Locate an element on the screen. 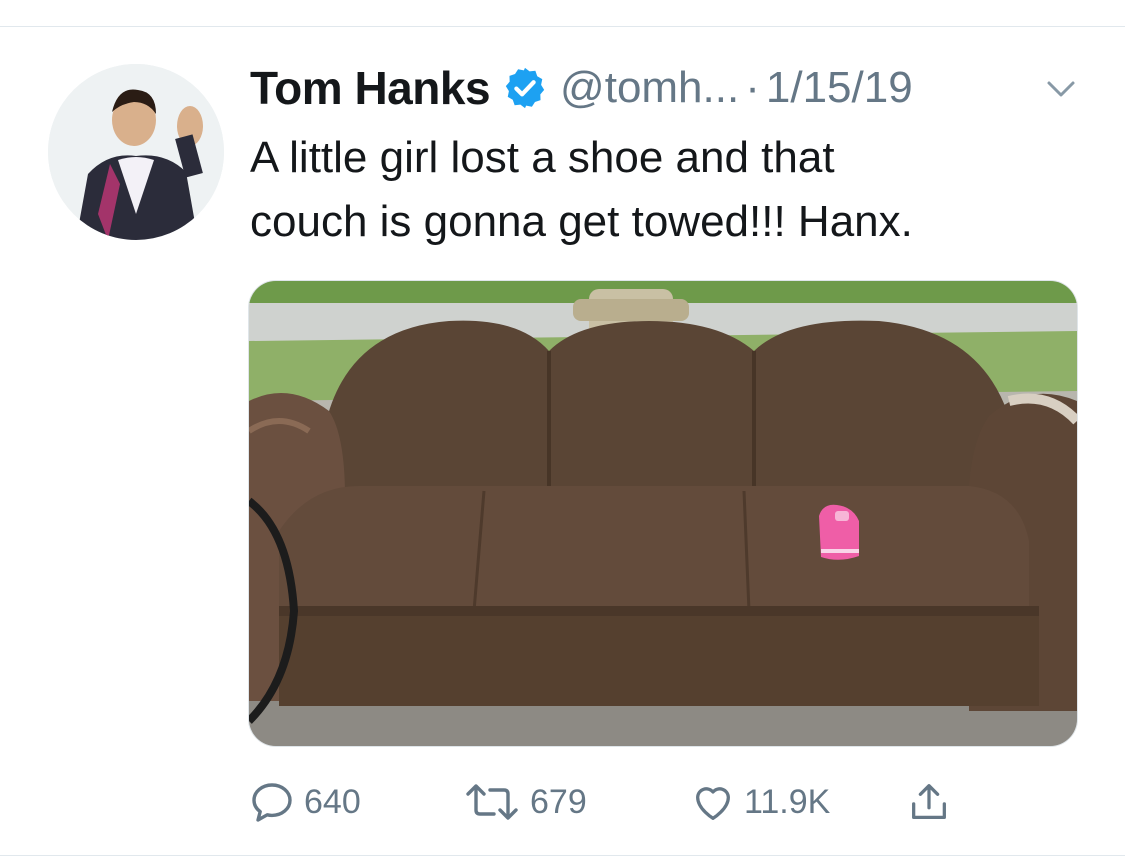 This screenshot has width=1125, height=863. like-button: 11.9K is located at coordinates (760, 802).